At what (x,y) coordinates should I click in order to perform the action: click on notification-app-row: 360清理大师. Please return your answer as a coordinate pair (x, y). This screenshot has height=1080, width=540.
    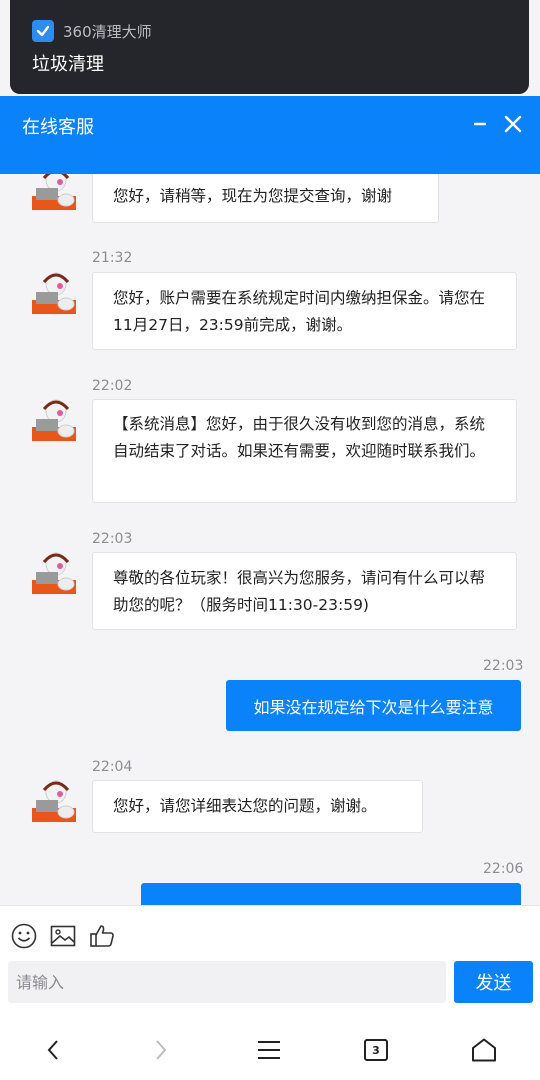
    Looking at the image, I should click on (92, 31).